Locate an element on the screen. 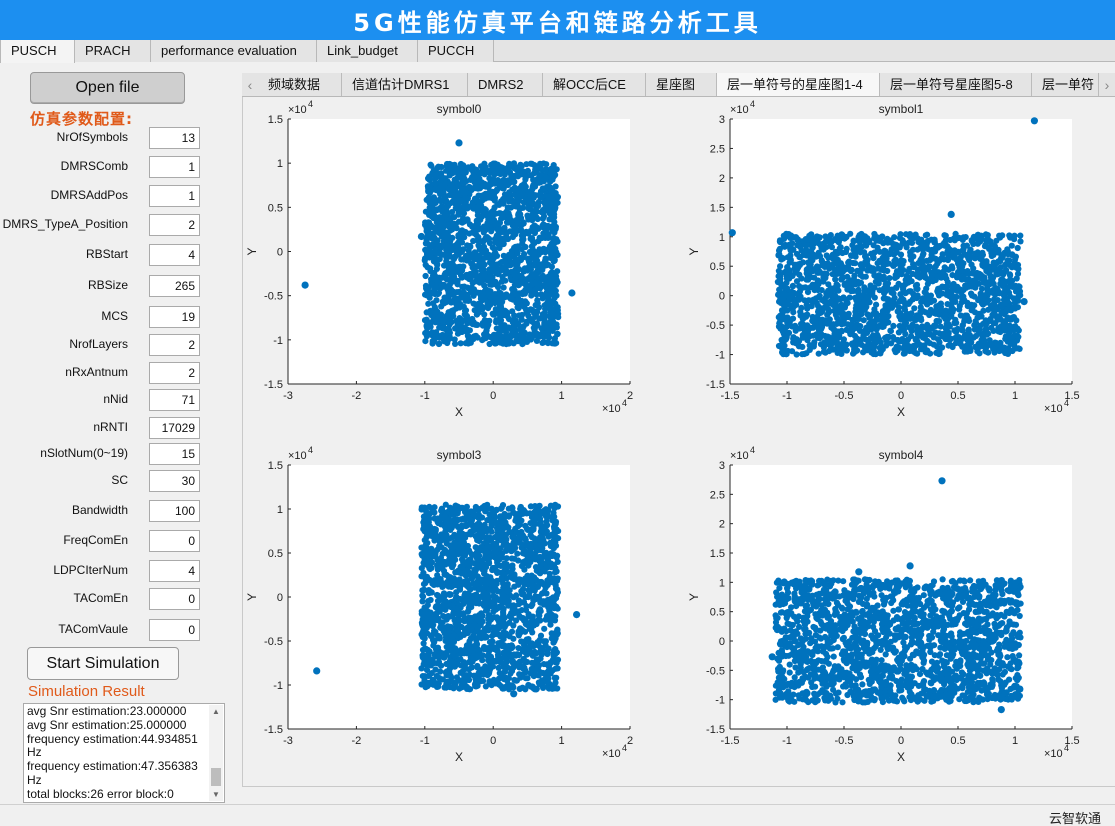 The height and width of the screenshot is (826, 1115). nnid-field: 71 is located at coordinates (174, 400).